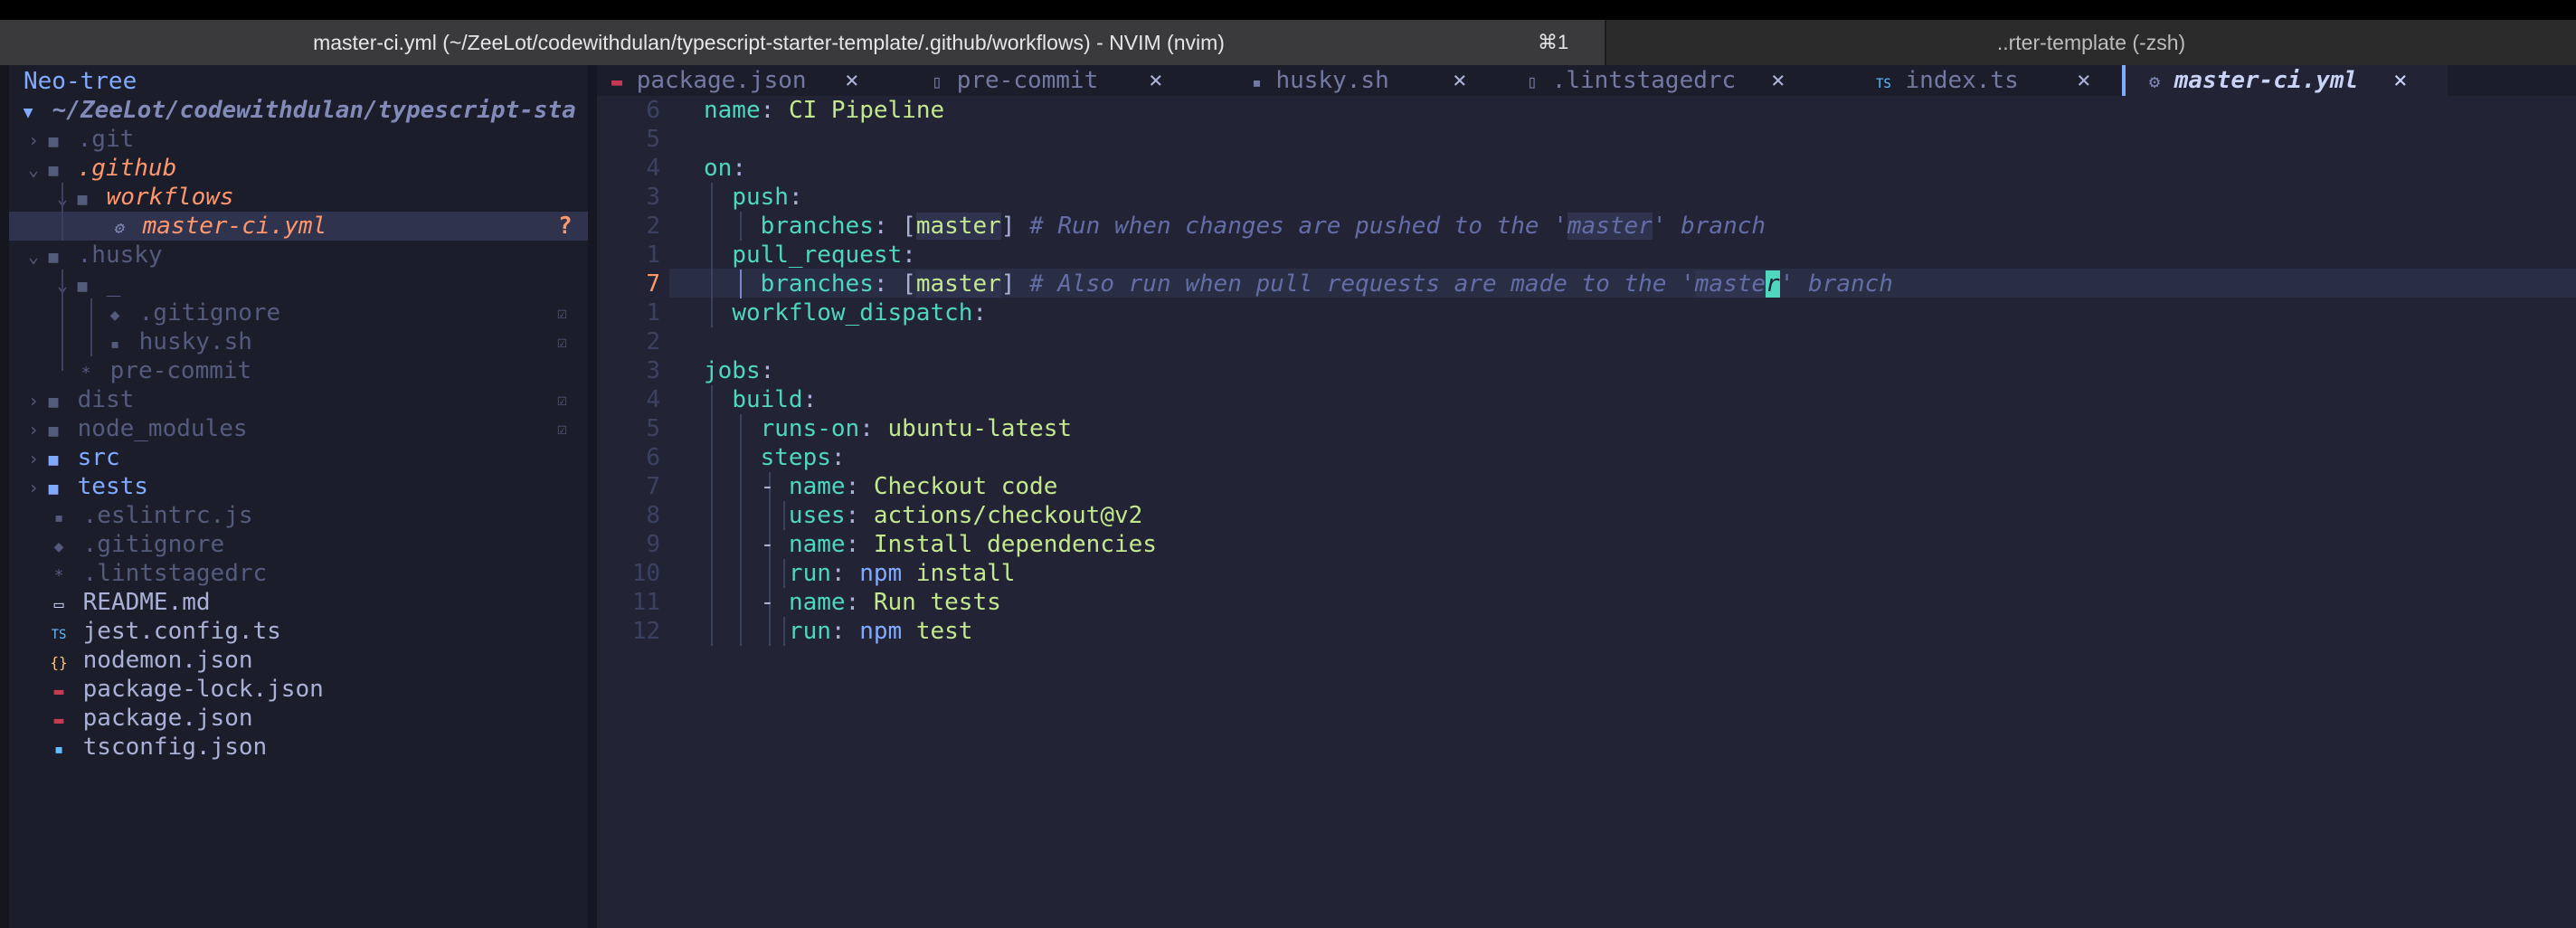 The image size is (2576, 928). Describe the element at coordinates (314, 110) in the screenshot. I see `root-path: ~/ZeeLot/codewithdulan/typescript-sta` at that location.